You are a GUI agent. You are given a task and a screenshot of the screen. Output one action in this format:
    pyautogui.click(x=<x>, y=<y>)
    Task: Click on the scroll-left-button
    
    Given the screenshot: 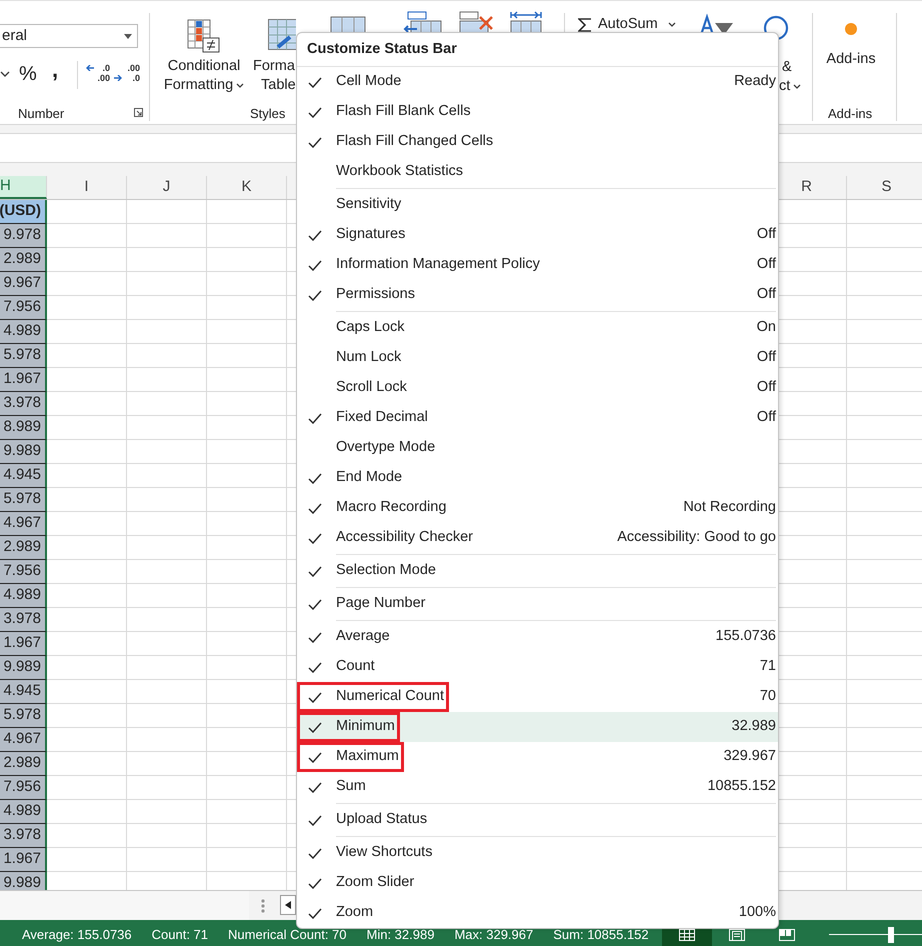 What is the action you would take?
    pyautogui.click(x=288, y=905)
    